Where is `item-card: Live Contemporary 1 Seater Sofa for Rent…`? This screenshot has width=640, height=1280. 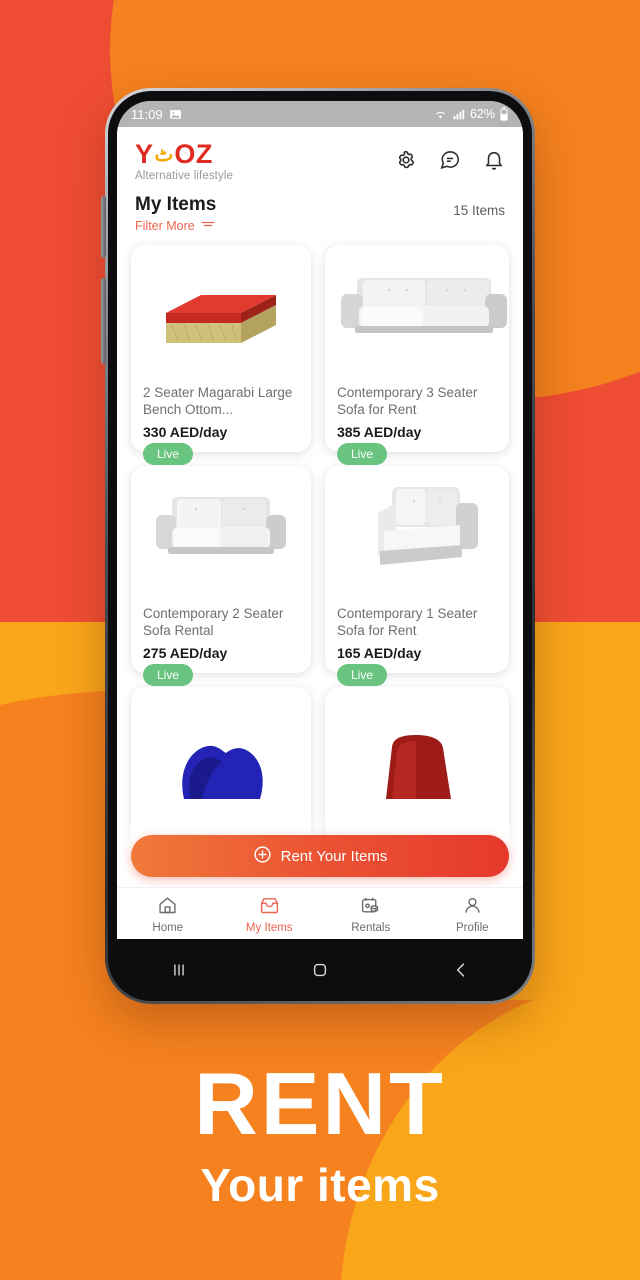
item-card: Live Contemporary 1 Seater Sofa for Rent… is located at coordinates (417, 576).